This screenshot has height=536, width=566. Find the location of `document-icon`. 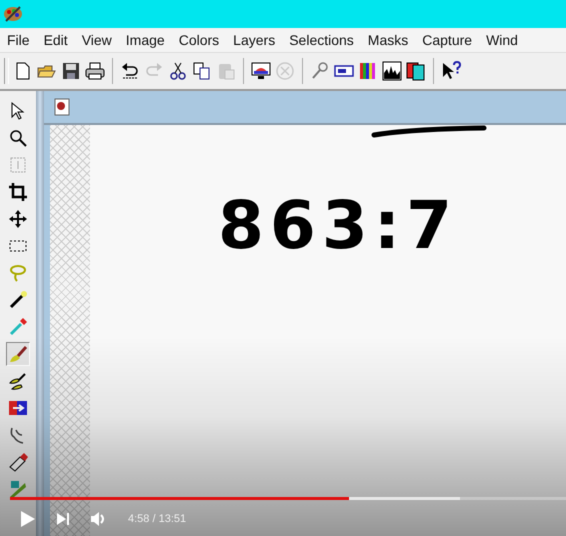

document-icon is located at coordinates (62, 107).